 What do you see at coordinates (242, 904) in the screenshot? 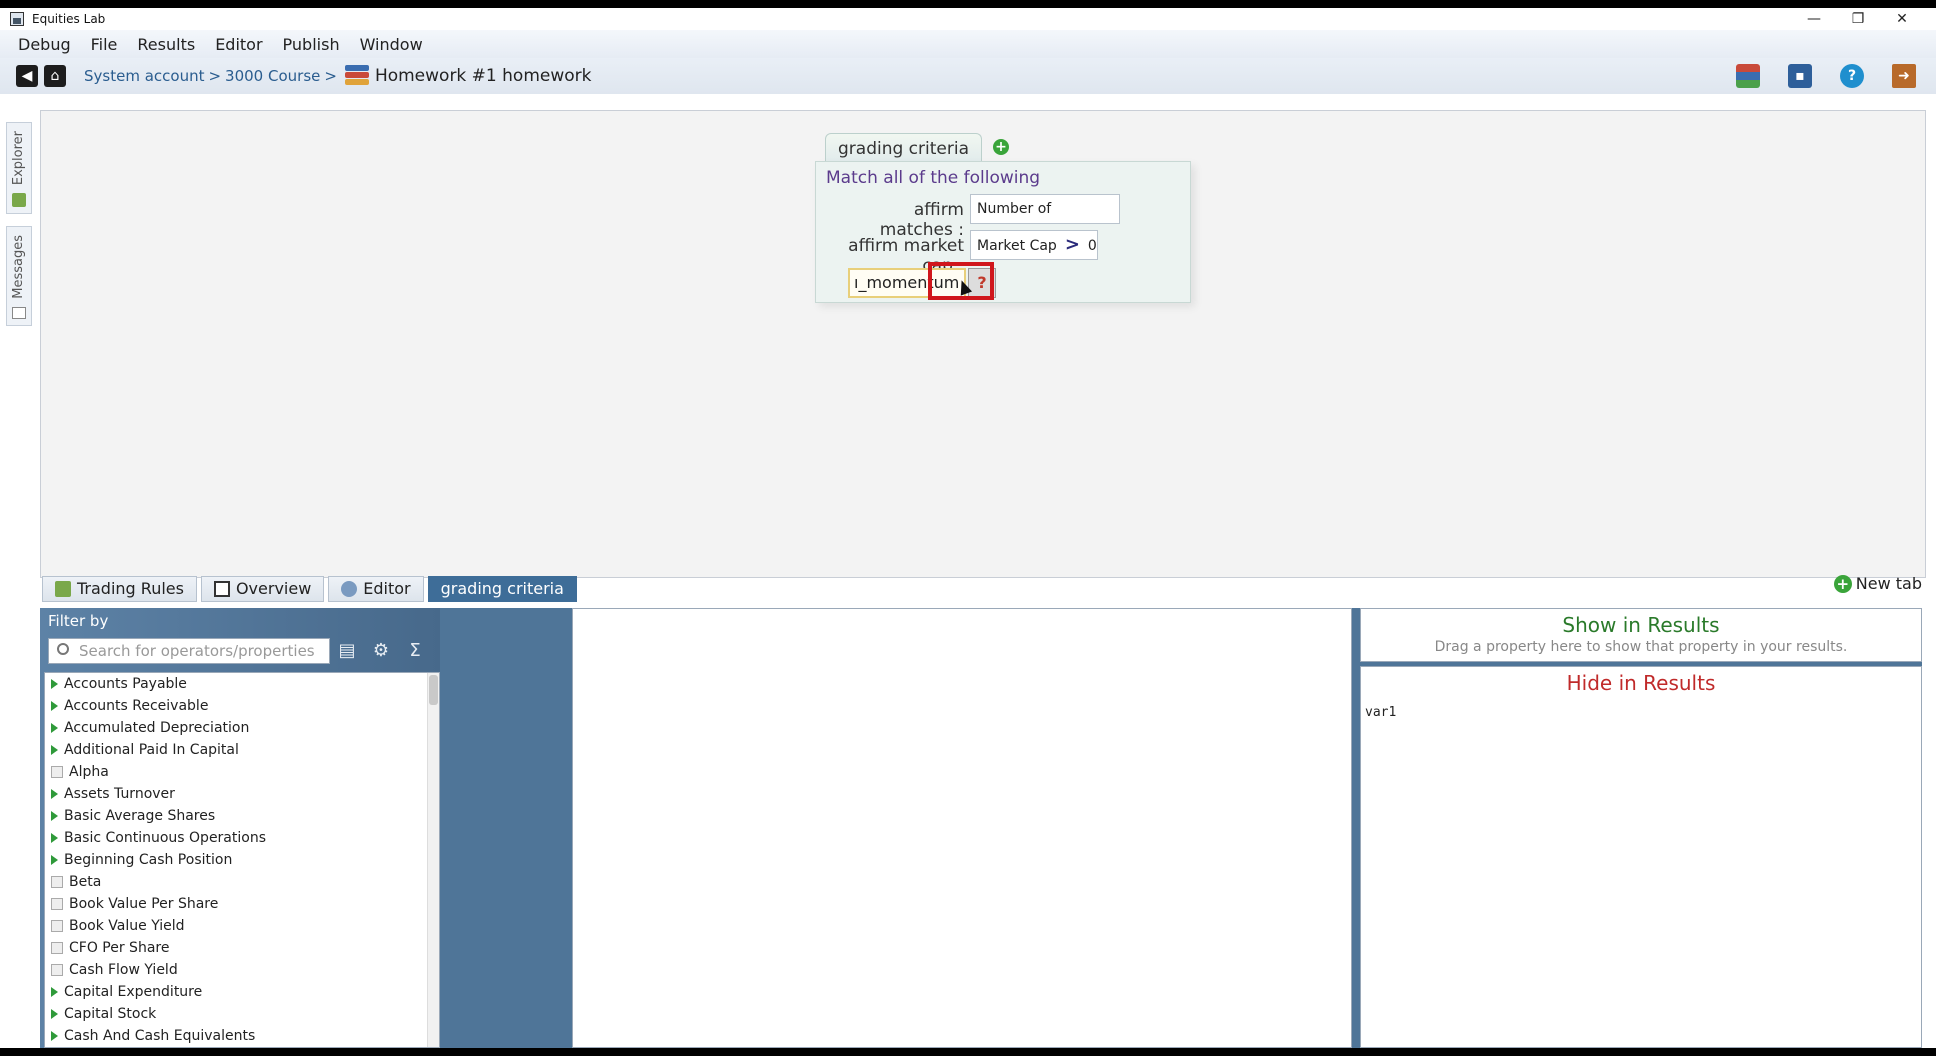
I see `list-item: Book Value Per Share` at bounding box center [242, 904].